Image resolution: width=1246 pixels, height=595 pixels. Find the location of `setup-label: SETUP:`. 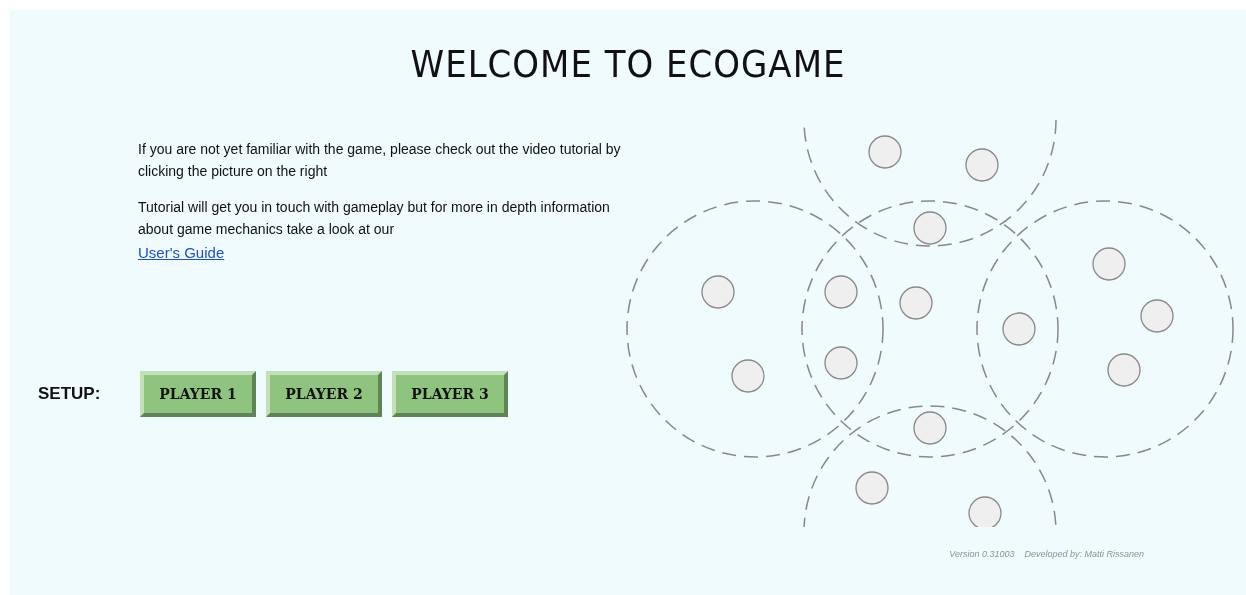

setup-label: SETUP: is located at coordinates (70, 394).